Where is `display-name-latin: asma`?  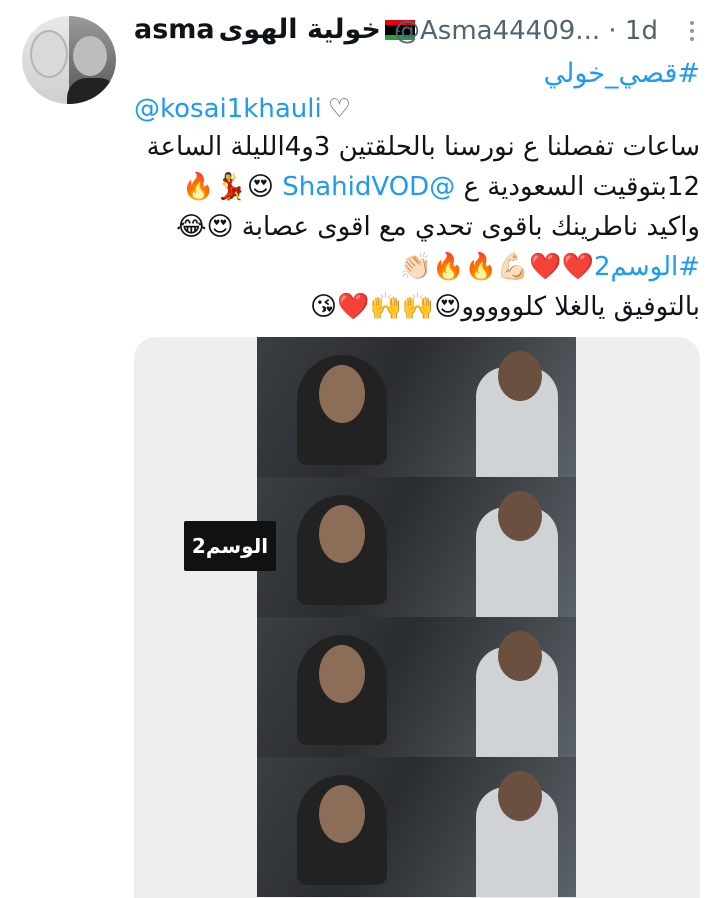
display-name-latin: asma is located at coordinates (174, 29).